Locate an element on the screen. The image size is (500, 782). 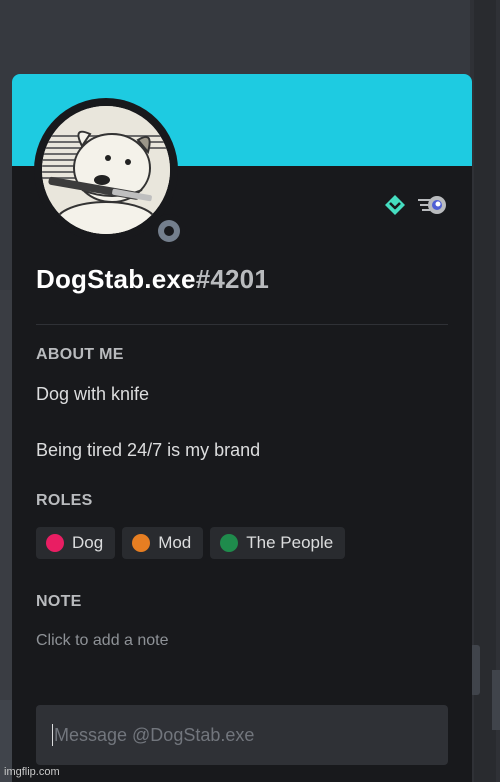
about-me-line-2: Being tired 24/7 is my brand is located at coordinates (148, 450).